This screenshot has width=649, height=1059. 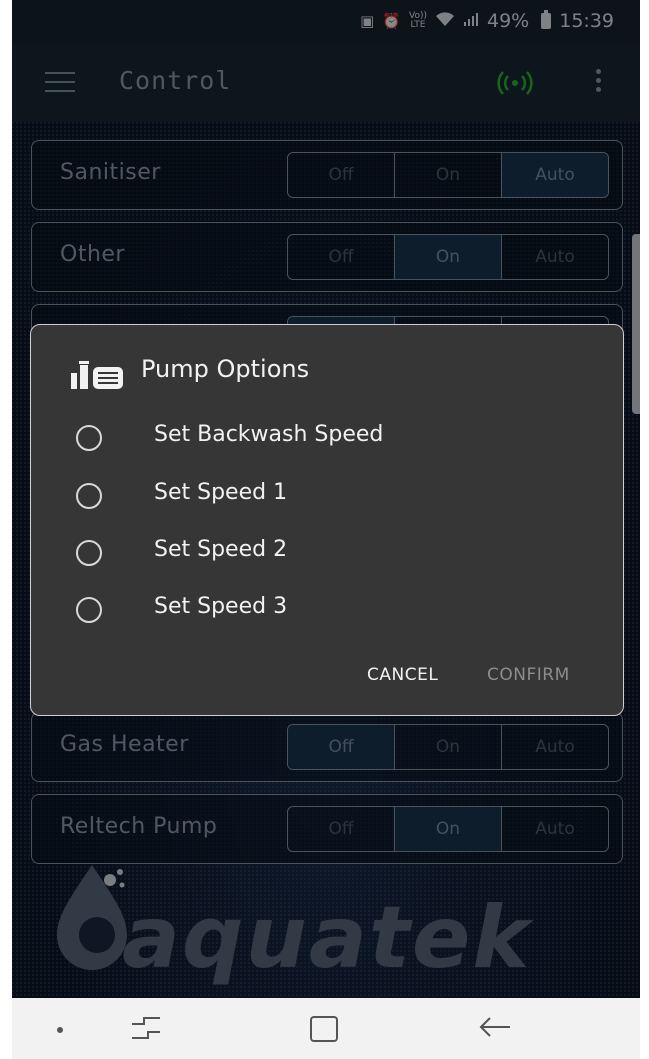 I want to click on cancel-button: CANCEL, so click(x=402, y=675).